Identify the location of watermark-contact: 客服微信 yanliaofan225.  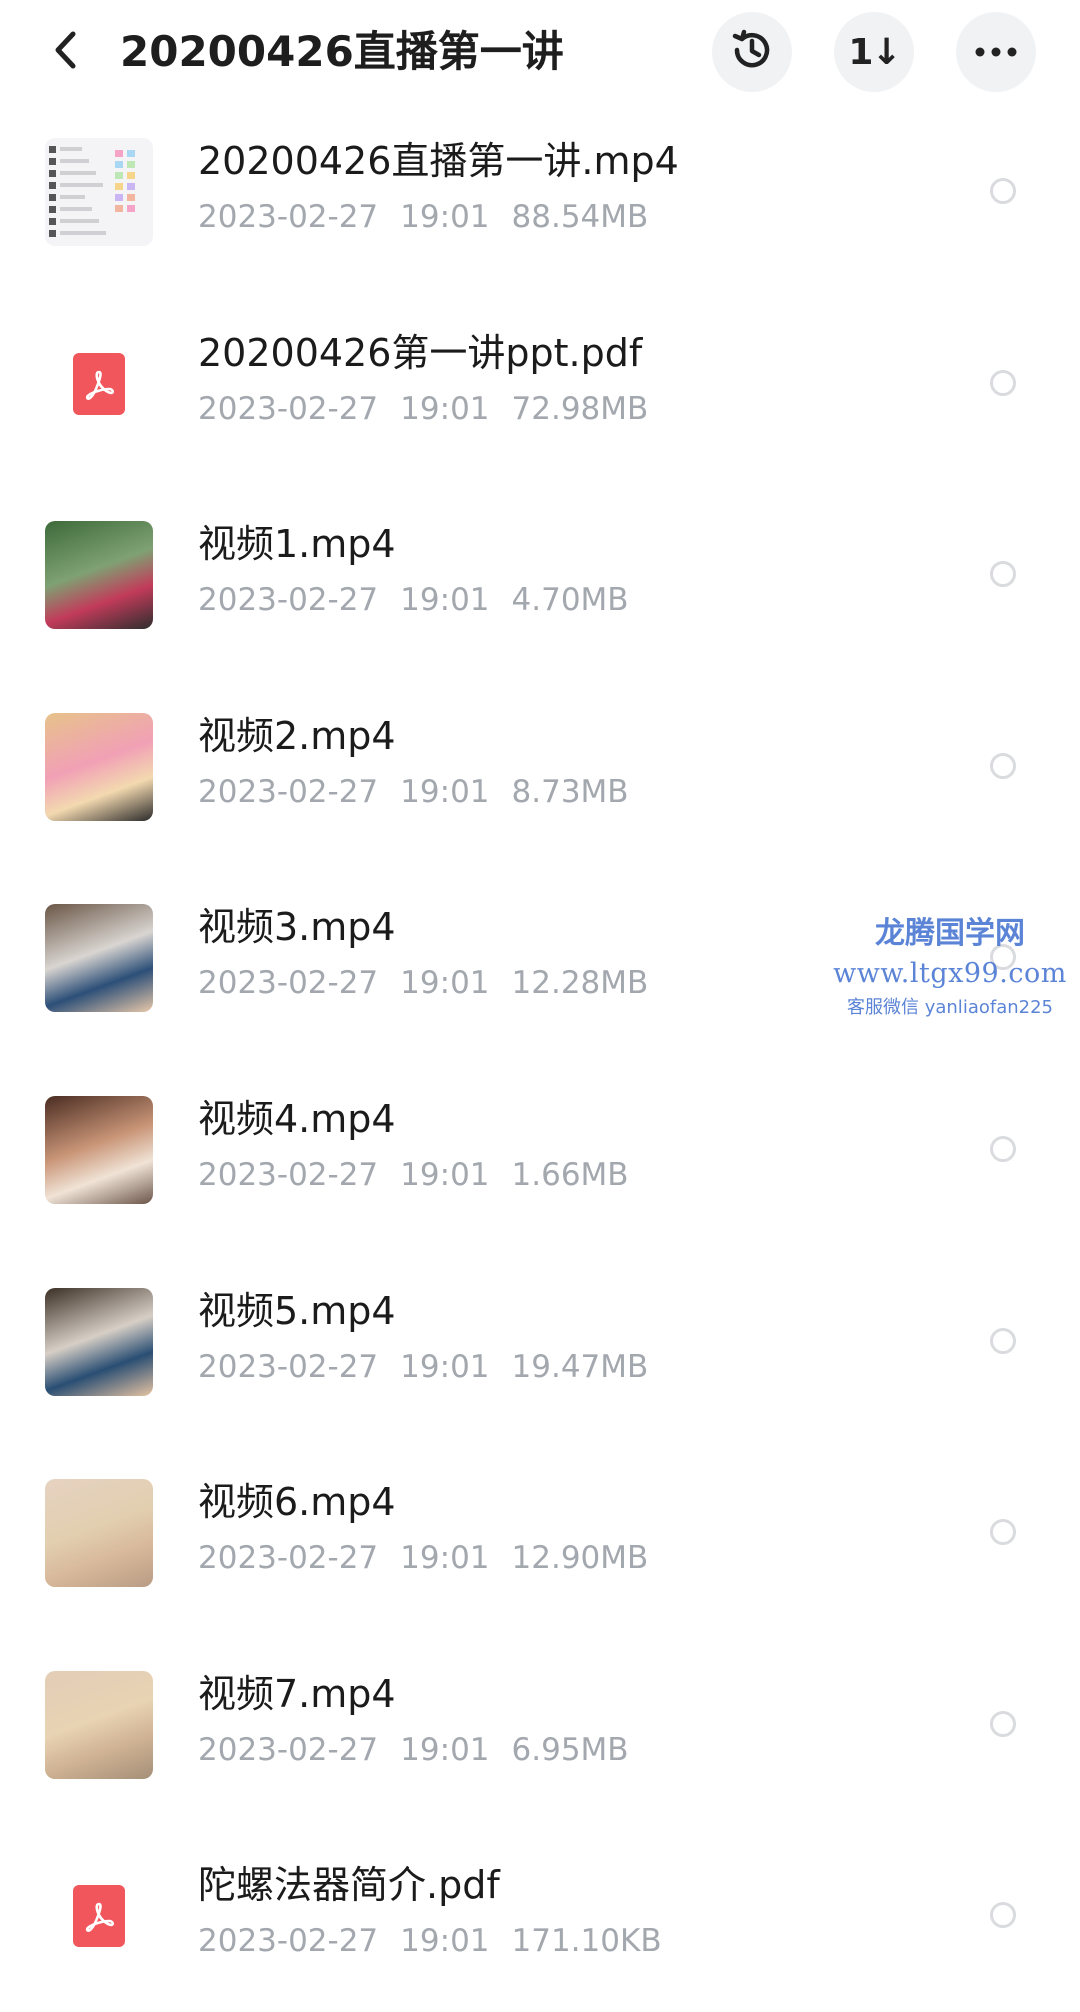
(950, 1007).